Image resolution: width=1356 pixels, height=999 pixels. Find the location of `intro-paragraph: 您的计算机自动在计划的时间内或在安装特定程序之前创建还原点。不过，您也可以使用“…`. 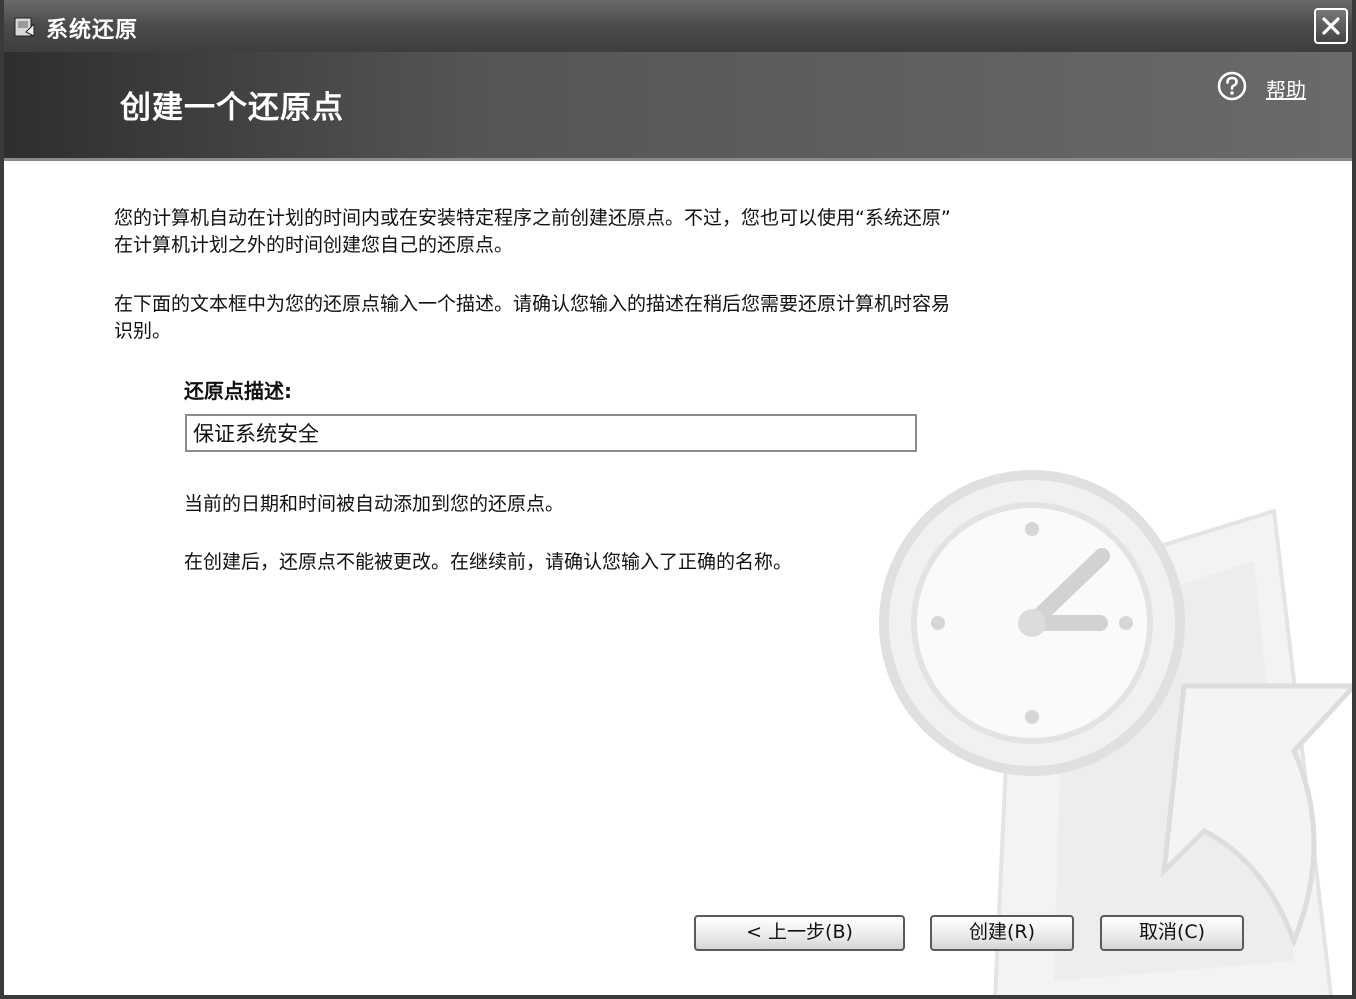

intro-paragraph: 您的计算机自动在计划的时间内或在安装特定程序之前创建还原点。不过，您也可以使用“… is located at coordinates (584, 232).